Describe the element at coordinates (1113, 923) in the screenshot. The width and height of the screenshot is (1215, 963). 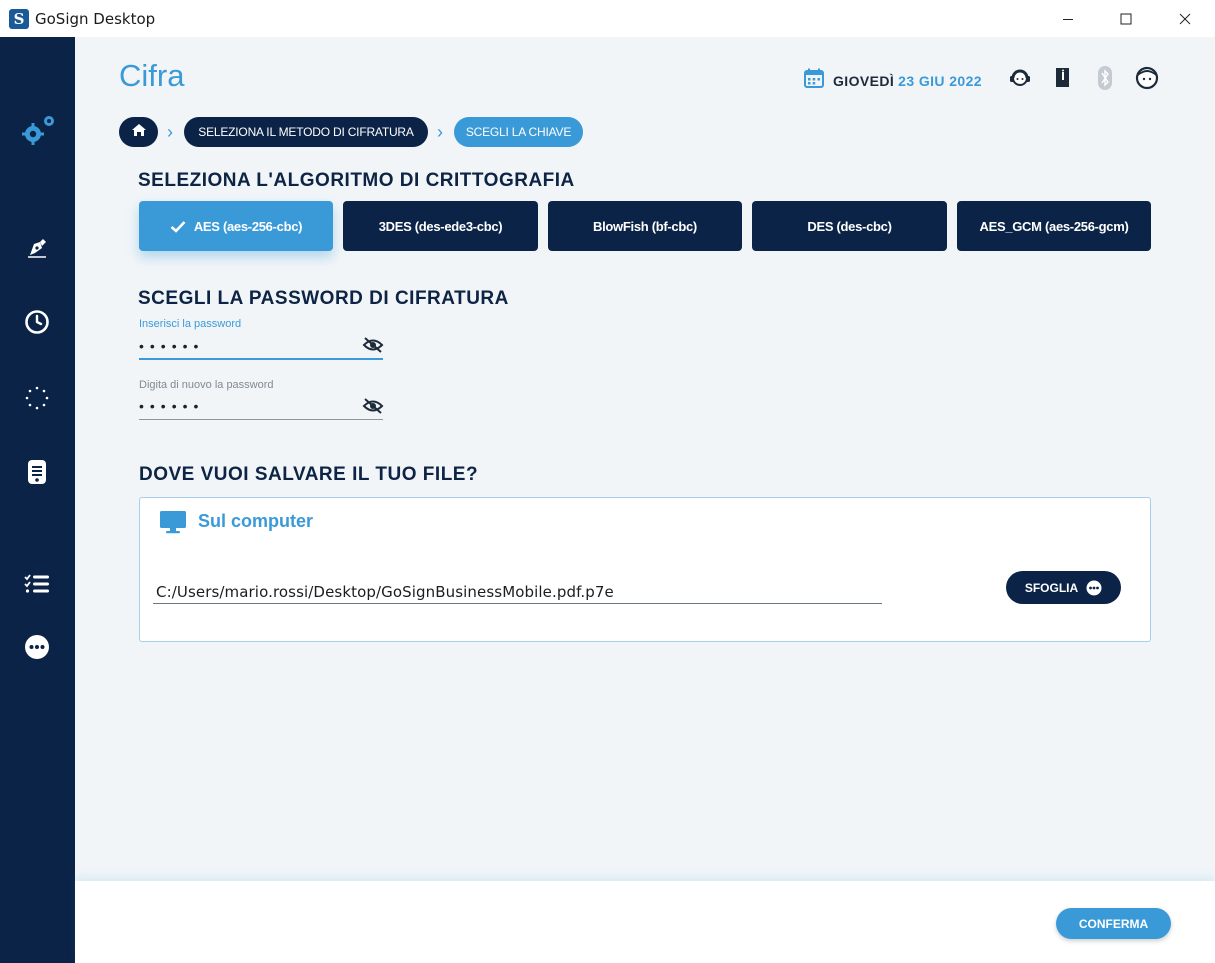
I see `confirm-button: CONFERMA` at that location.